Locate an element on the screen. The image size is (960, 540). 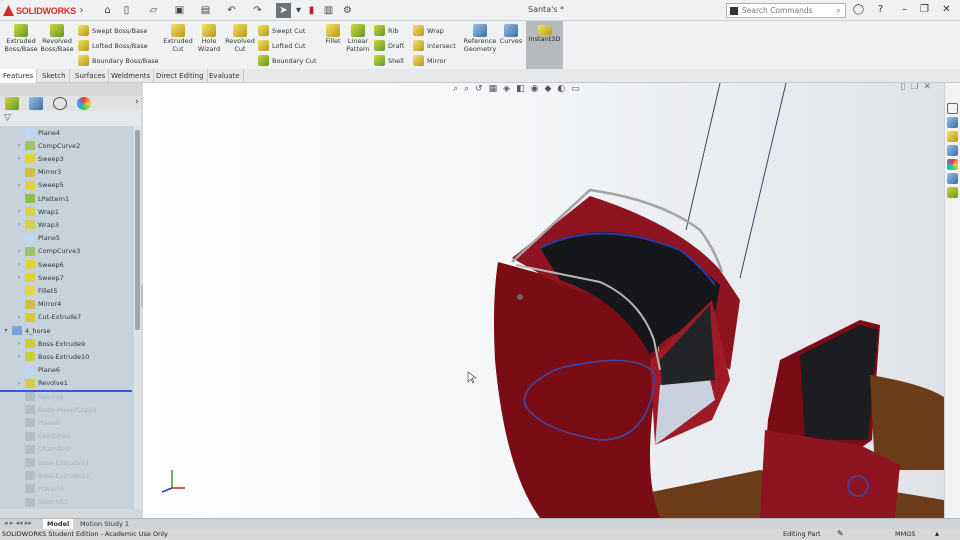
user-icon: ◯ is located at coordinates (858, 10).